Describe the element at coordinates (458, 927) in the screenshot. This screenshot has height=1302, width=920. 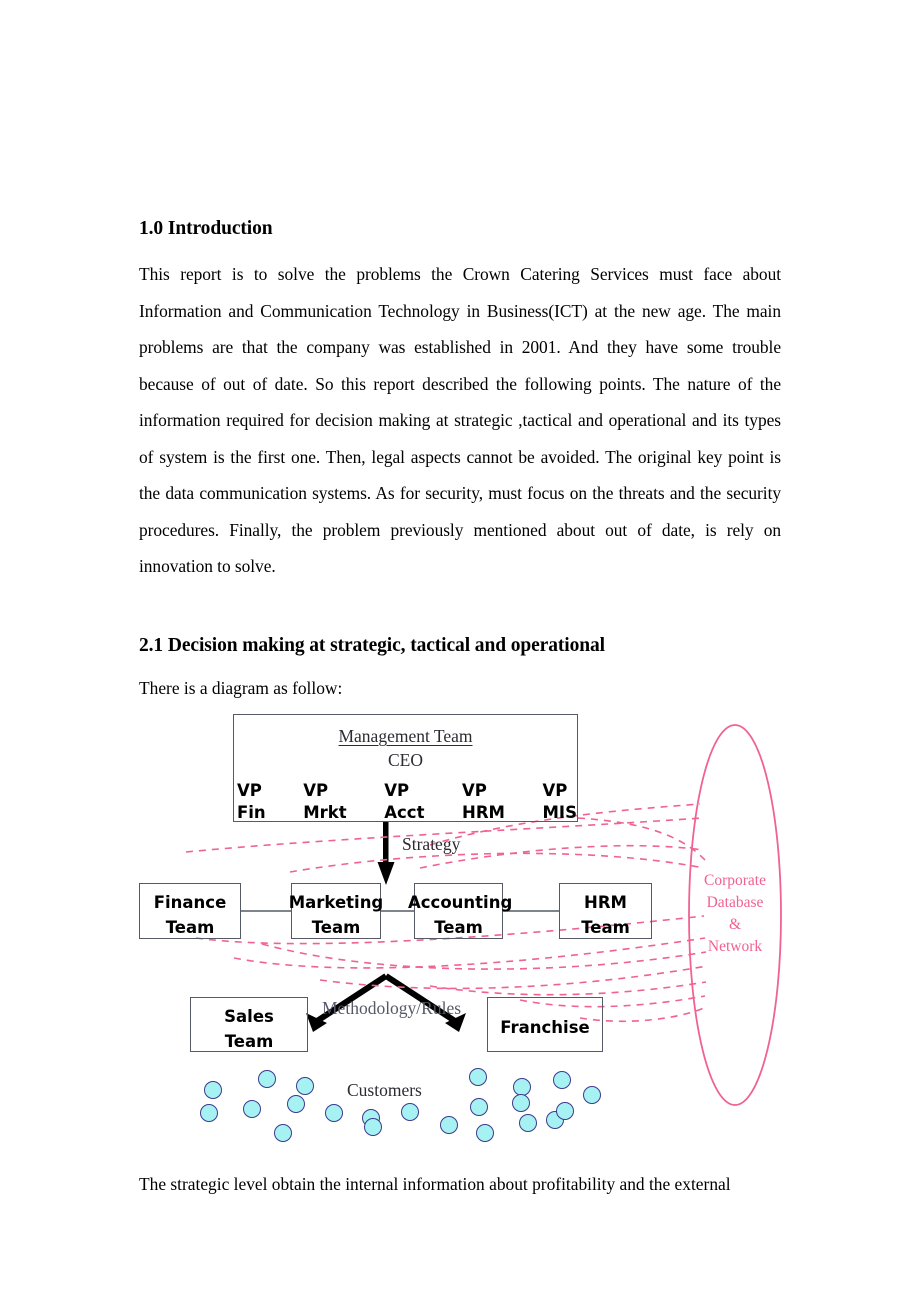
I see `accounting-team-line2: Team` at that location.